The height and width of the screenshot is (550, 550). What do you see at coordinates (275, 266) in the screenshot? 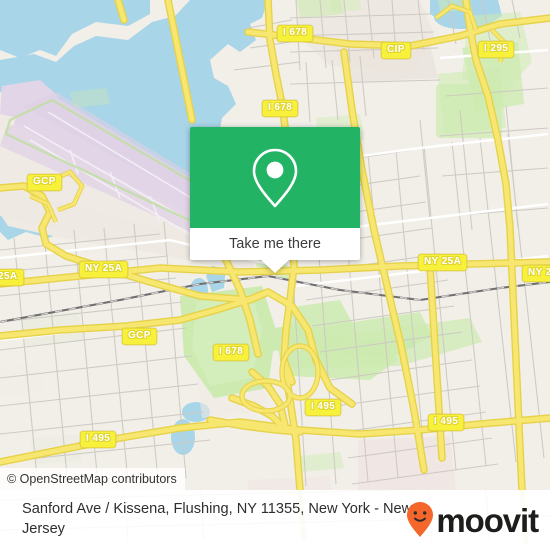
I see `popup-pointer-tail` at bounding box center [275, 266].